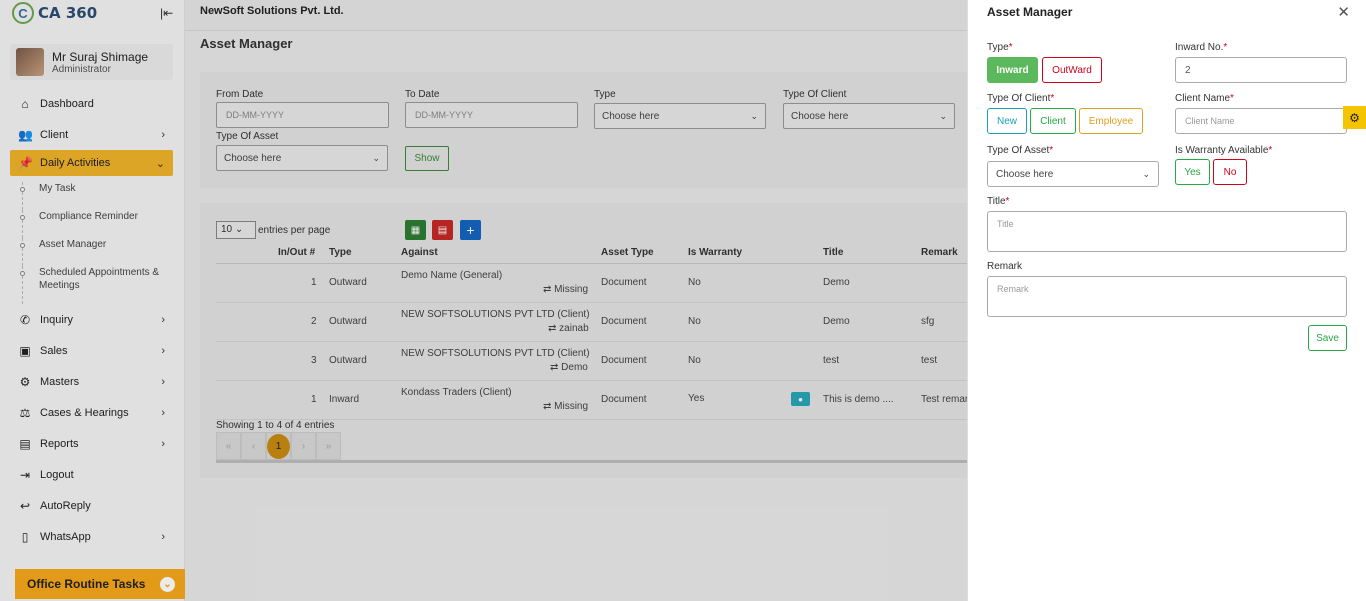 The width and height of the screenshot is (1366, 601). What do you see at coordinates (344, 399) in the screenshot?
I see `cell-type: Inward` at bounding box center [344, 399].